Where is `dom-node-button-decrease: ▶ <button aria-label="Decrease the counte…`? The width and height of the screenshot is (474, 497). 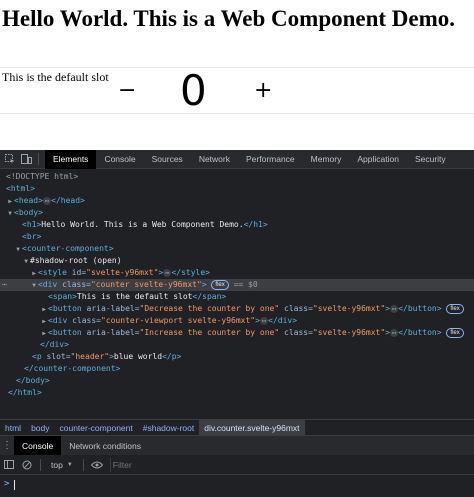 dom-node-button-decrease: ▶ <button aria-label="Decrease the counte… is located at coordinates (237, 309).